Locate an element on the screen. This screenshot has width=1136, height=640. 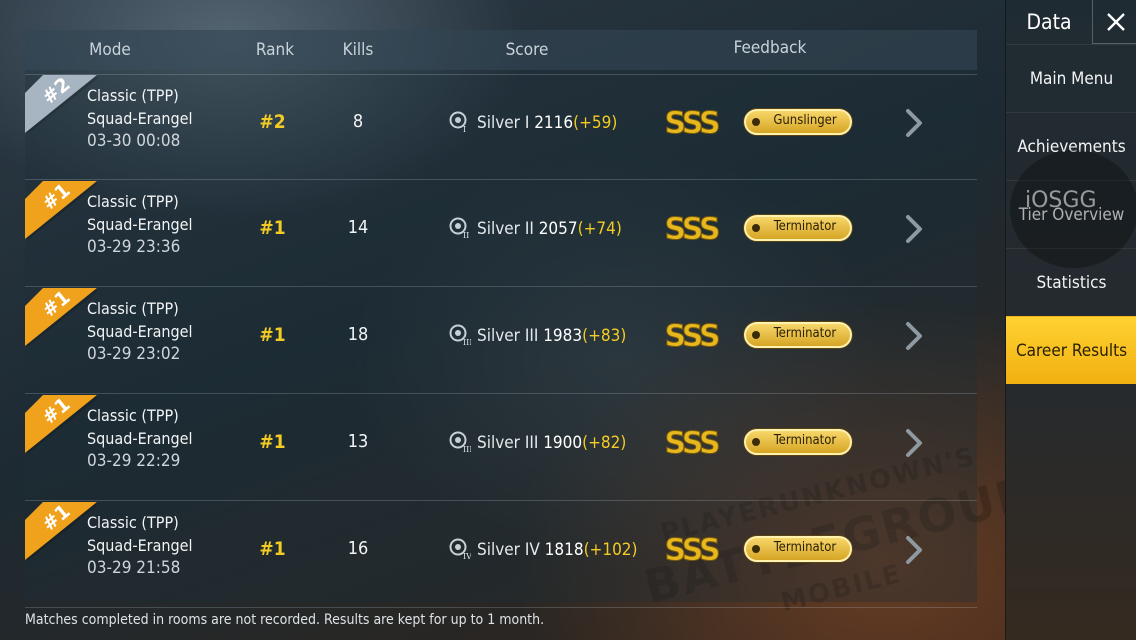
tier-points: 1900 is located at coordinates (563, 443).